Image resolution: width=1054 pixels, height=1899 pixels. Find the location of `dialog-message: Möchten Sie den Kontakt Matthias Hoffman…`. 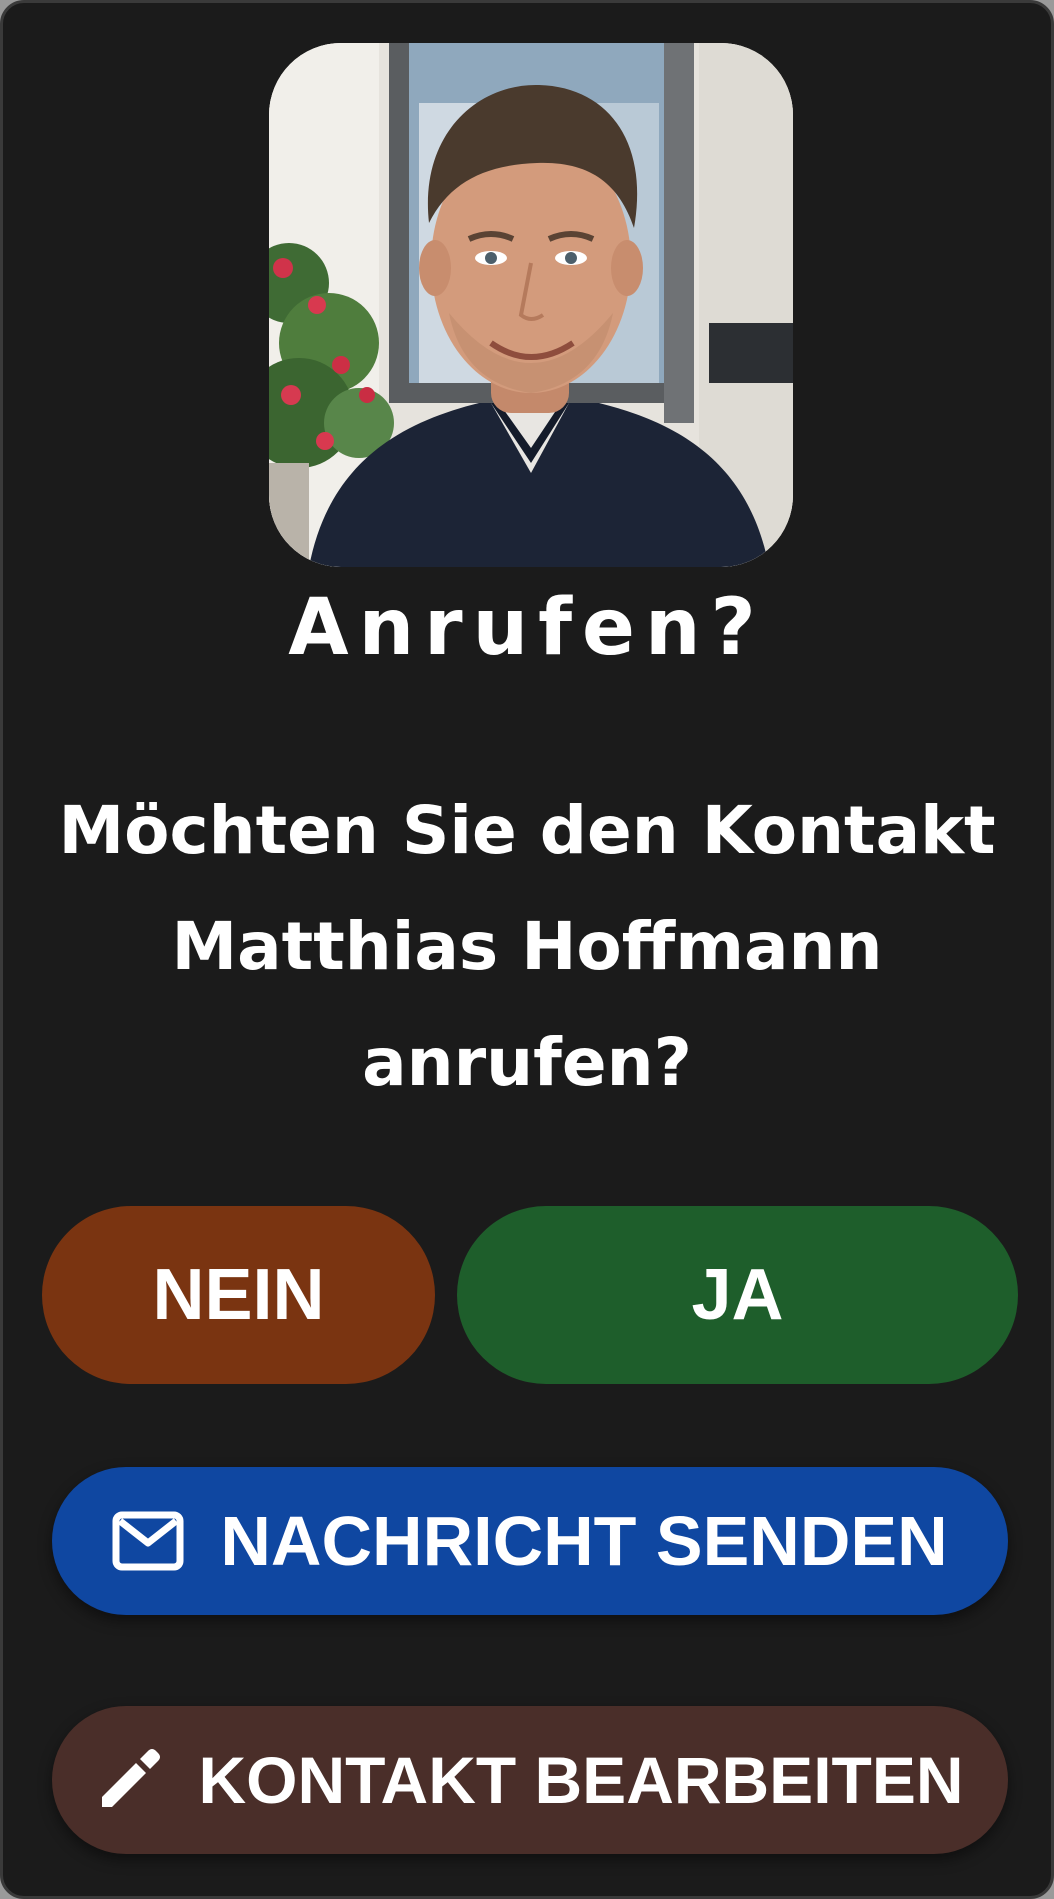

dialog-message: Möchten Sie den Kontakt Matthias Hoffman… is located at coordinates (527, 946).